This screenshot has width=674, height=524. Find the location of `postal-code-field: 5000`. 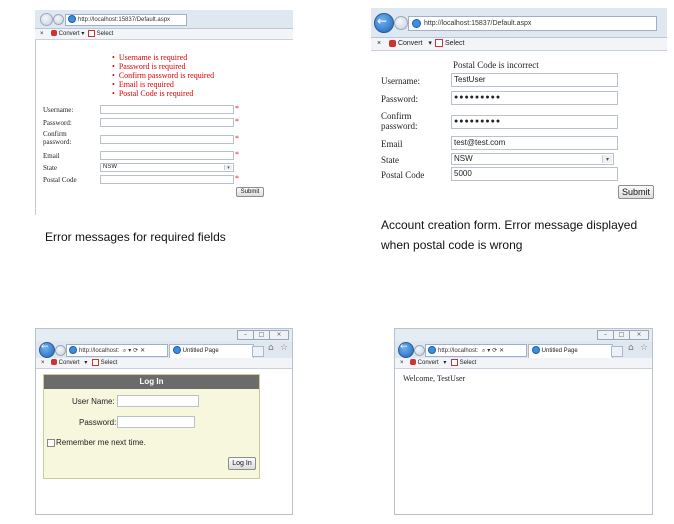

postal-code-field: 5000 is located at coordinates (534, 174).